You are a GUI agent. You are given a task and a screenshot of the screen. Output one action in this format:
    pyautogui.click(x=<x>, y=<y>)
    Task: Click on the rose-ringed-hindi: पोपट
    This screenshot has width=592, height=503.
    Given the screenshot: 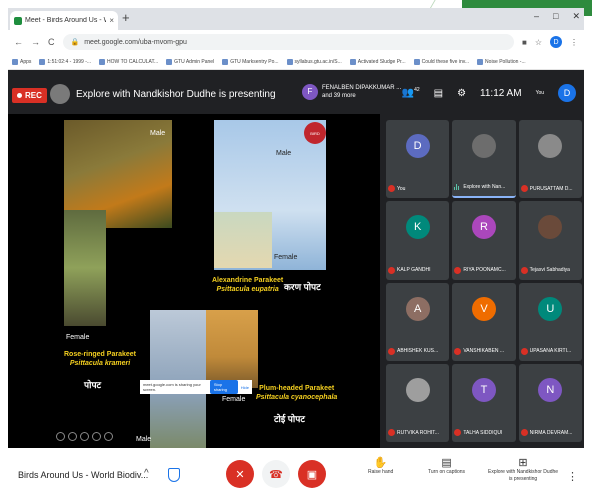 What is the action you would take?
    pyautogui.click(x=93, y=385)
    